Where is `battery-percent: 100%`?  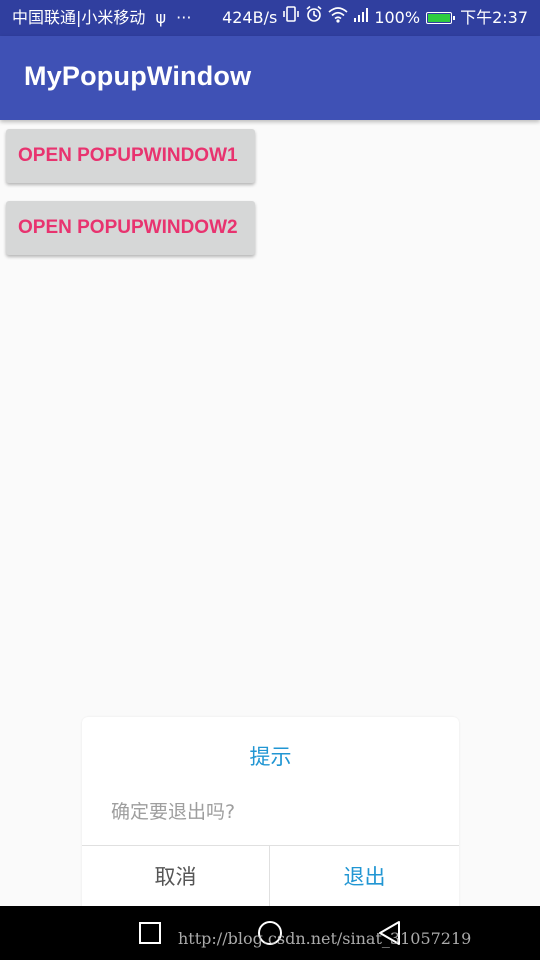
battery-percent: 100% is located at coordinates (397, 17).